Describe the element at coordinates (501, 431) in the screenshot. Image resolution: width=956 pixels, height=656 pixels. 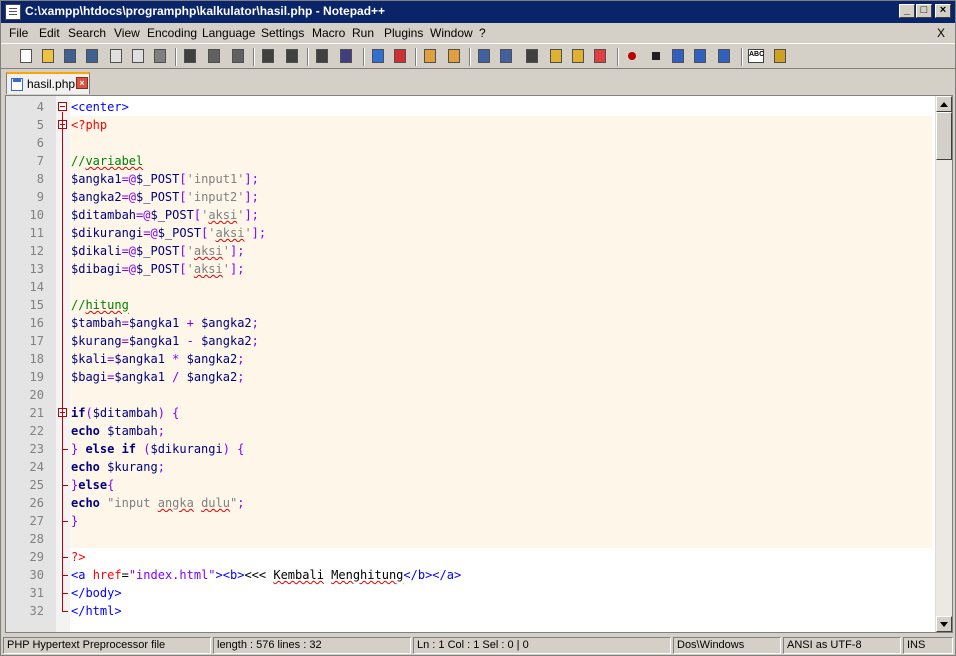
I see `code-line: echo $tambah;` at that location.